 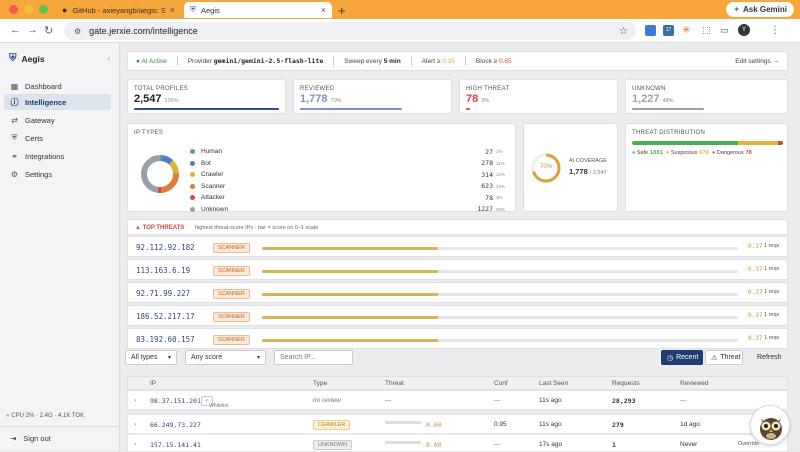 I want to click on threat-ip: 186.52.217.17, so click(x=165, y=316).